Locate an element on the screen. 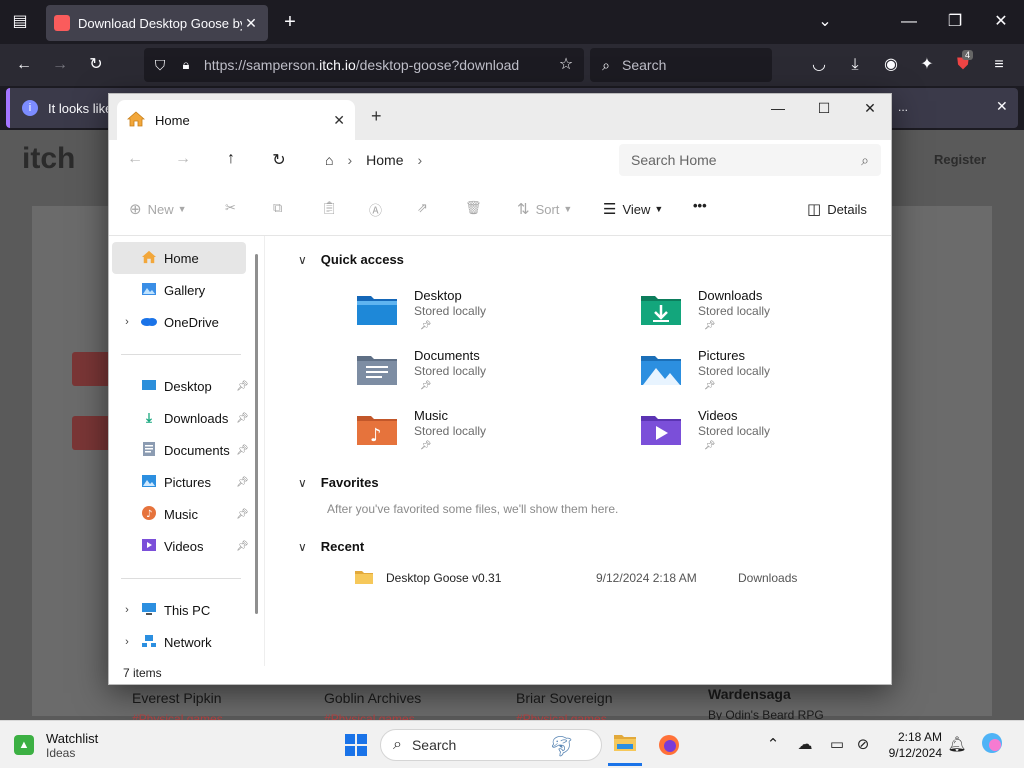 The height and width of the screenshot is (768, 1024). up-icon: ↑ is located at coordinates (231, 159).